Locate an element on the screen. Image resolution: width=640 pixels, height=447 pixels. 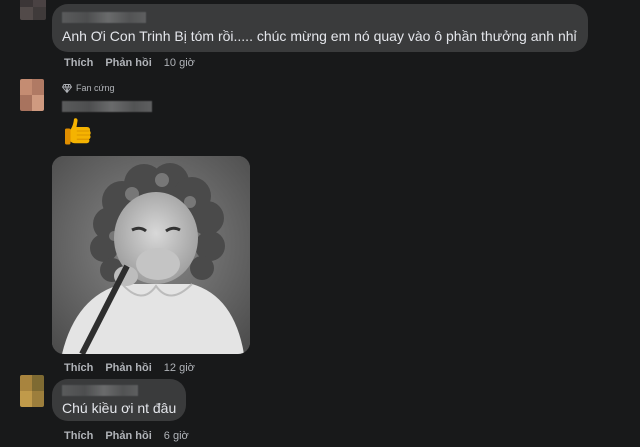
thumbs-up-emoji is located at coordinates (78, 131).